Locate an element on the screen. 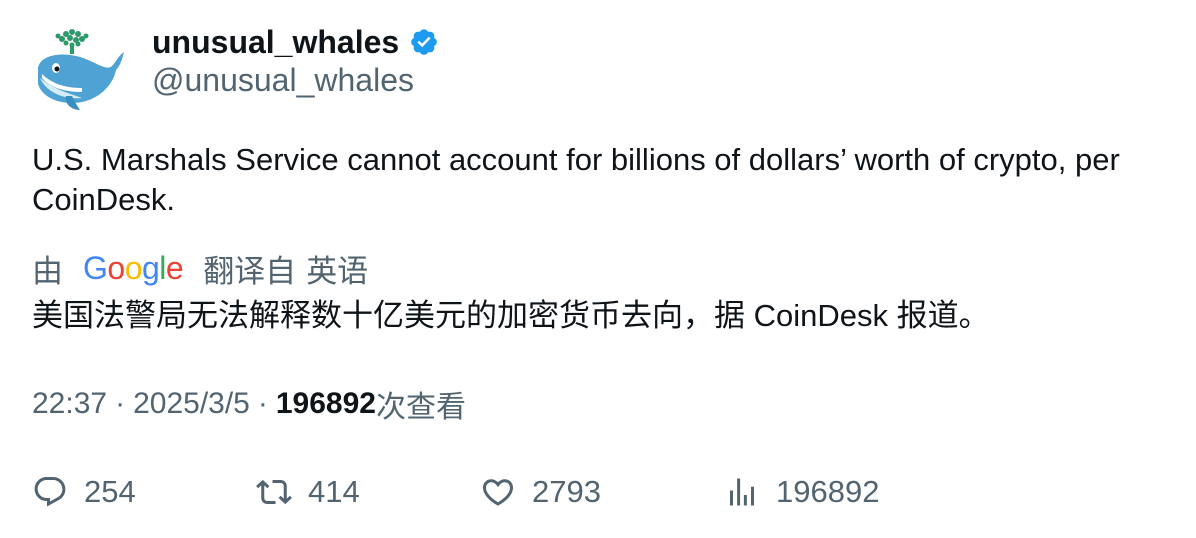 The width and height of the screenshot is (1196, 538). retweet-count: 414 is located at coordinates (334, 491).